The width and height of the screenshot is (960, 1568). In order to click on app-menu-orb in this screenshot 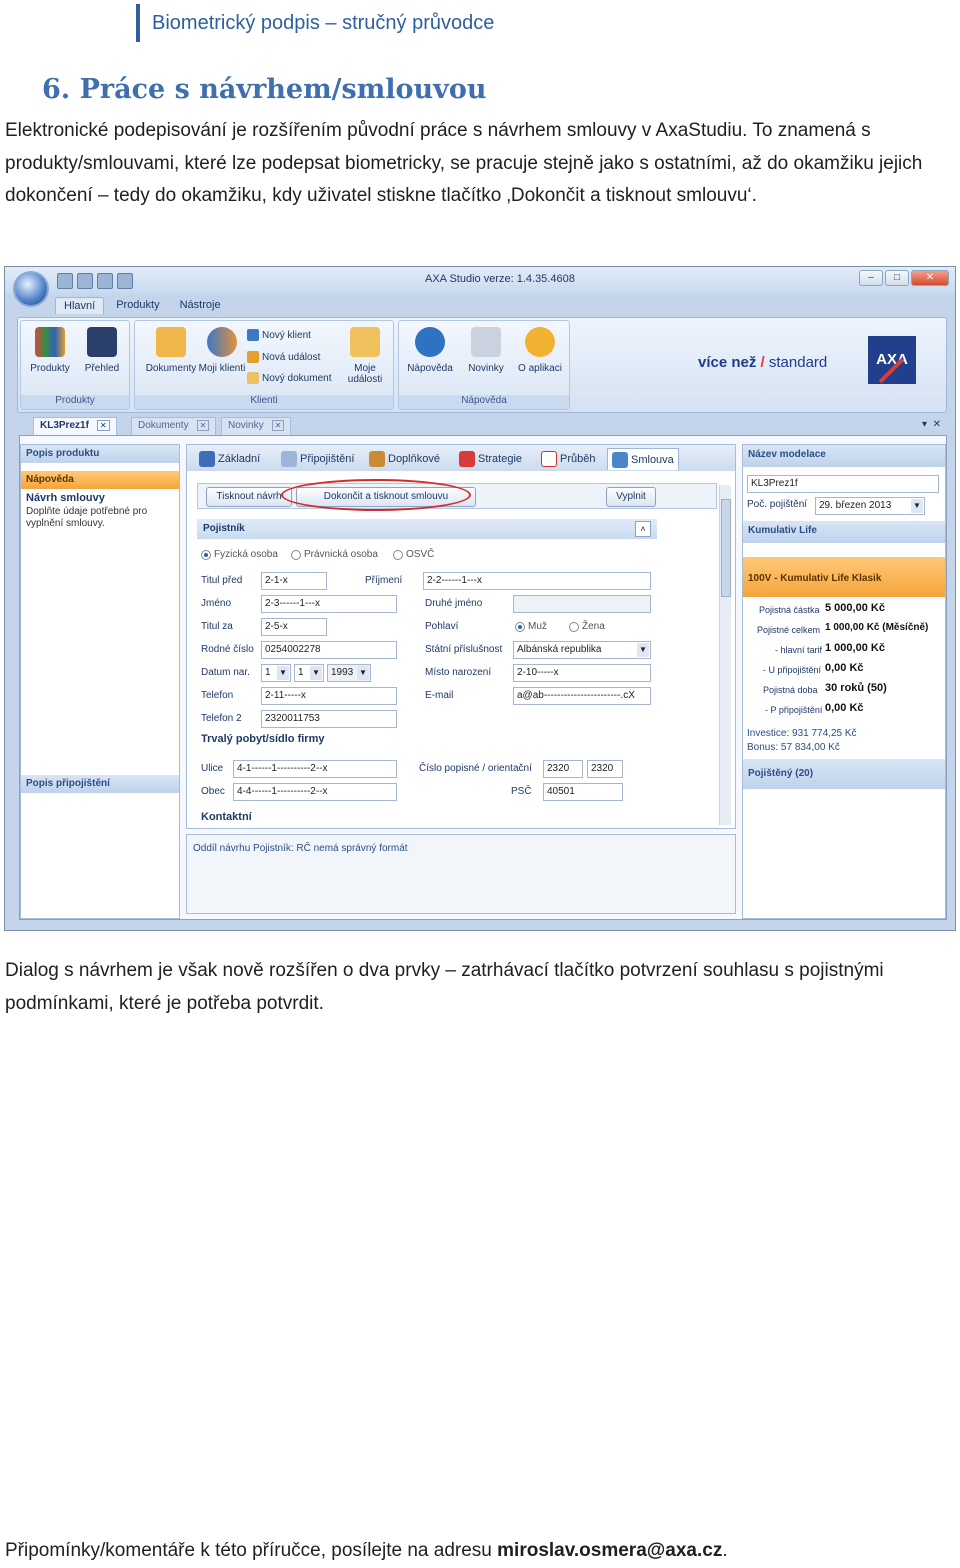, I will do `click(31, 289)`.